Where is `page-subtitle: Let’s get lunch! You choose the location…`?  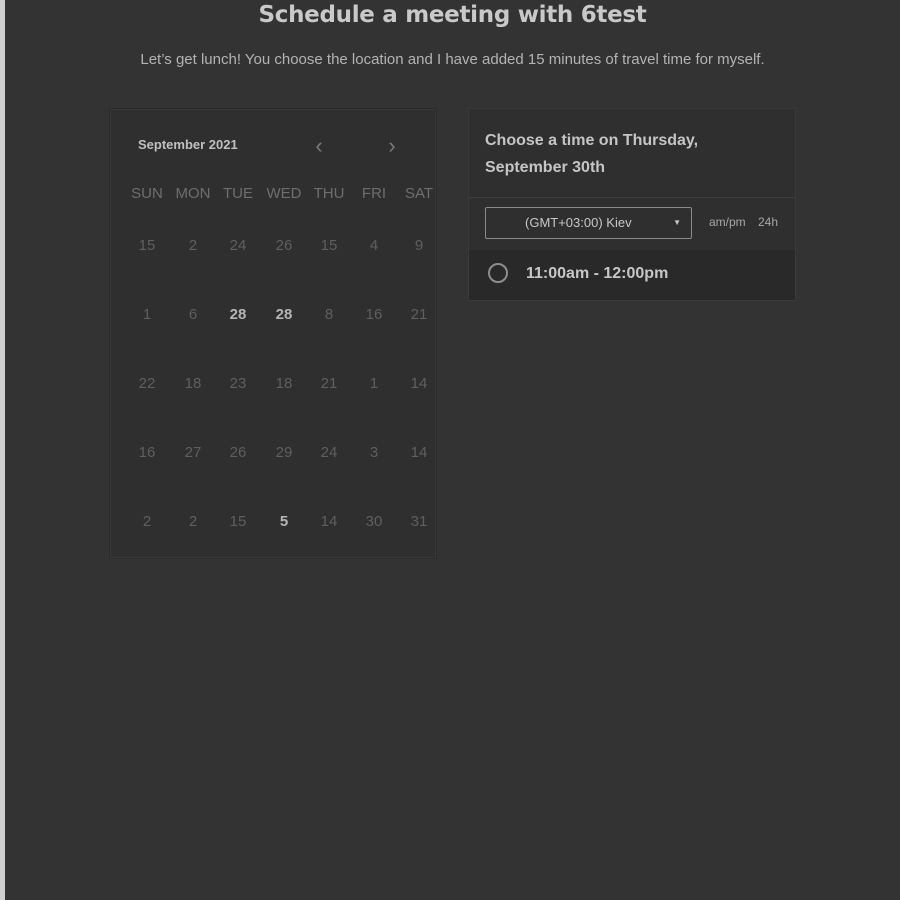
page-subtitle: Let’s get lunch! You choose the location… is located at coordinates (452, 59).